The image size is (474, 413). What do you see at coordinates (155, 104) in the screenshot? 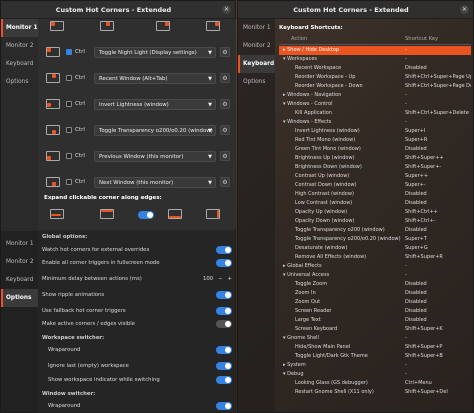
I see `action-select: Invert Lightness (window) ▼` at bounding box center [155, 104].